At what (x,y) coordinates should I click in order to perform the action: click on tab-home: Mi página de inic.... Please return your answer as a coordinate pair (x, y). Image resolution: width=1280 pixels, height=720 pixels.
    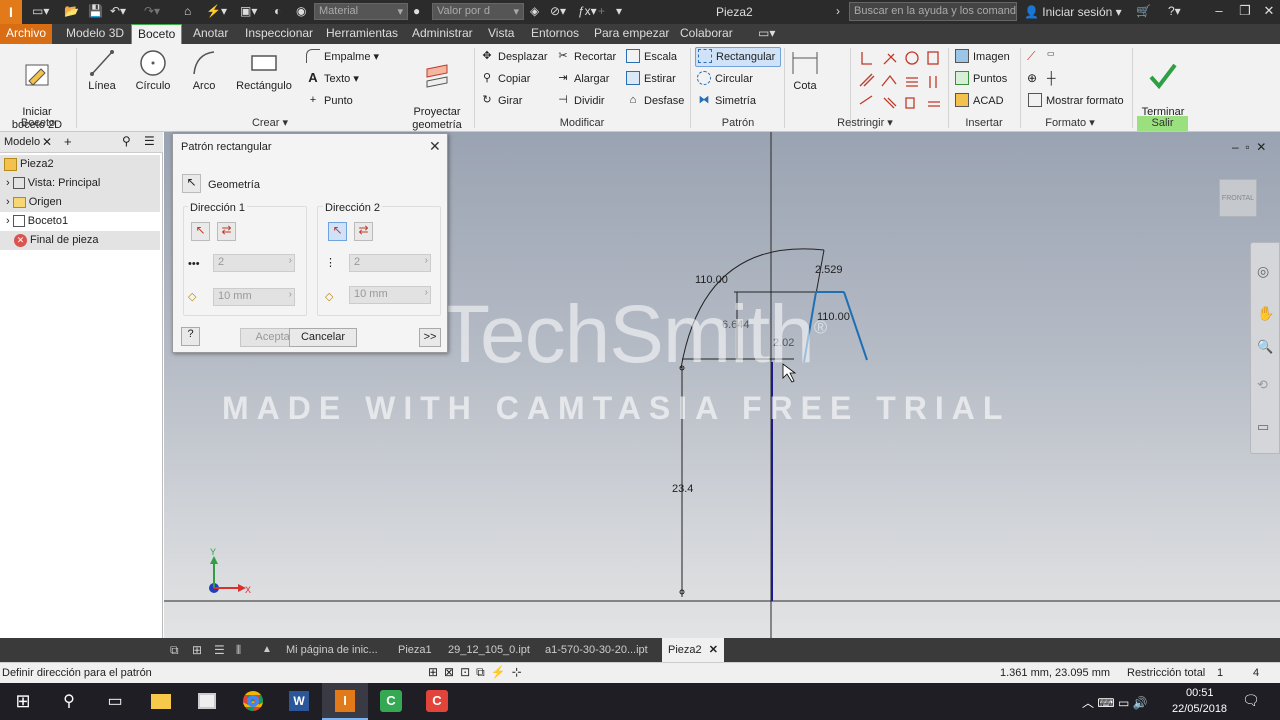
    Looking at the image, I should click on (332, 650).